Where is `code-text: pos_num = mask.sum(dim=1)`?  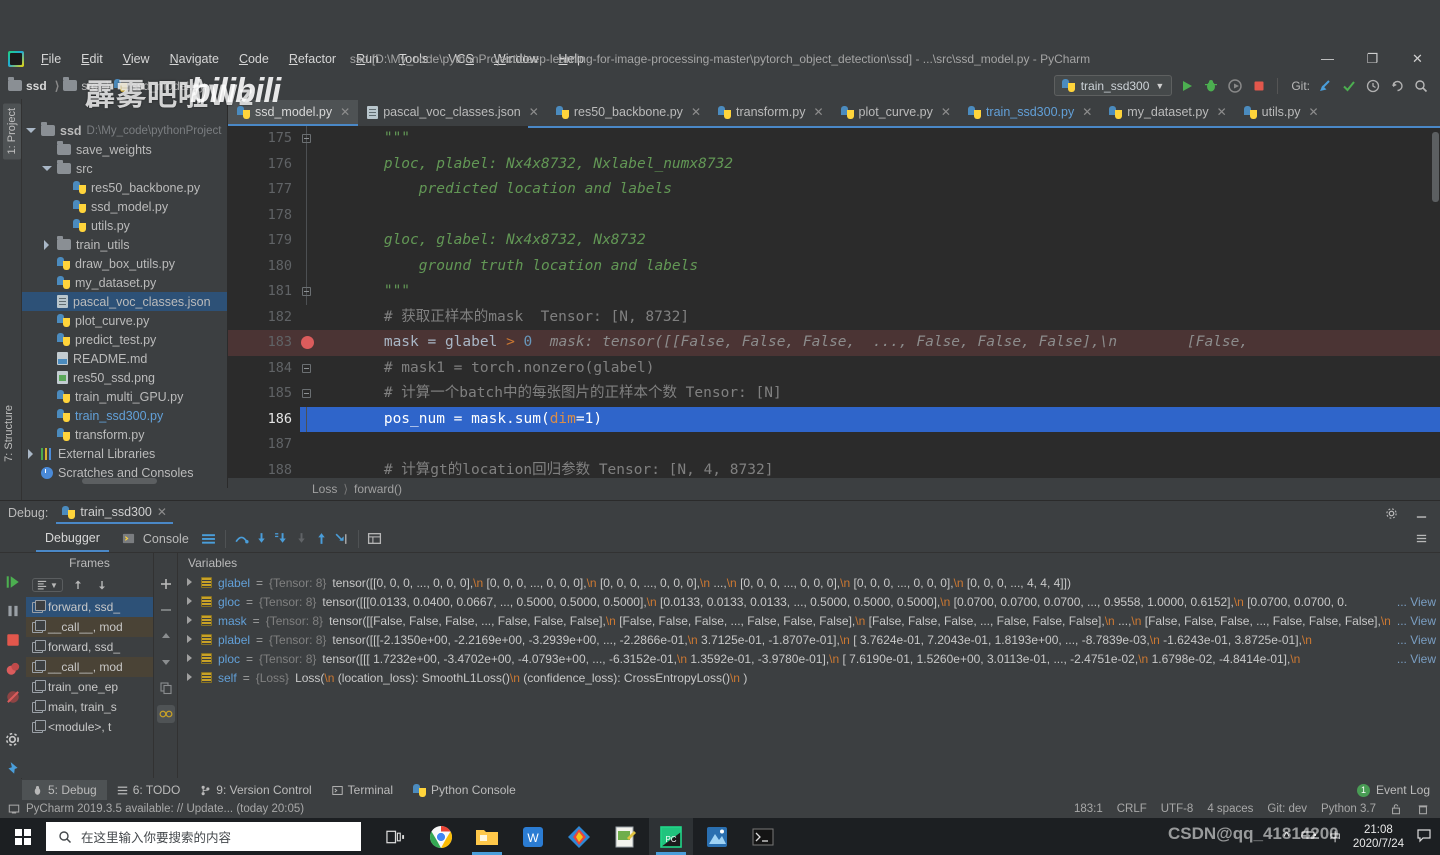 code-text: pos_num = mask.sum(dim=1) is located at coordinates (877, 419).